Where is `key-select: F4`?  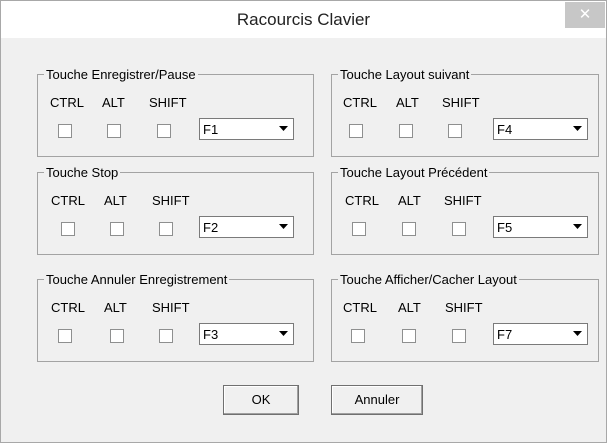 key-select: F4 is located at coordinates (540, 129).